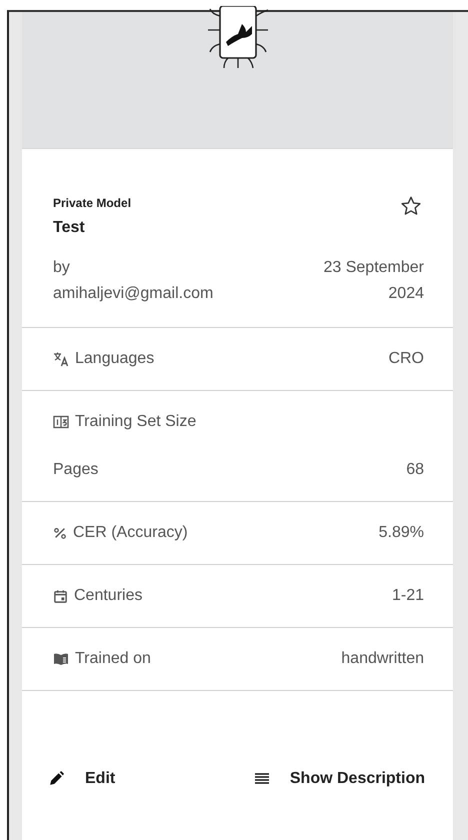 The height and width of the screenshot is (840, 468). I want to click on number-icon, so click(61, 422).